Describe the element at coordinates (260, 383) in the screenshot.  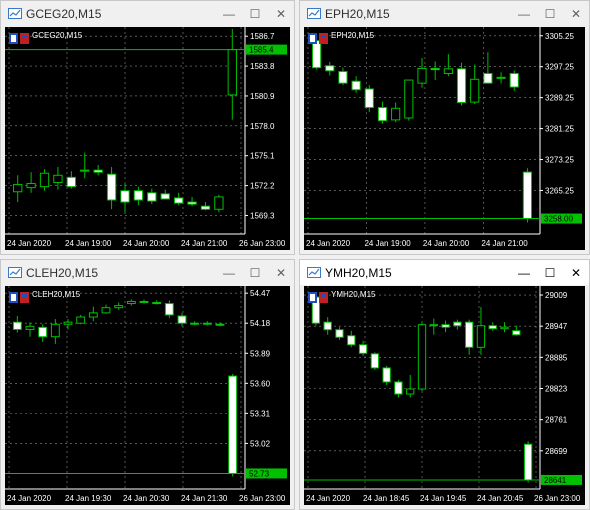
I see `y-tick-label: 53.60` at that location.